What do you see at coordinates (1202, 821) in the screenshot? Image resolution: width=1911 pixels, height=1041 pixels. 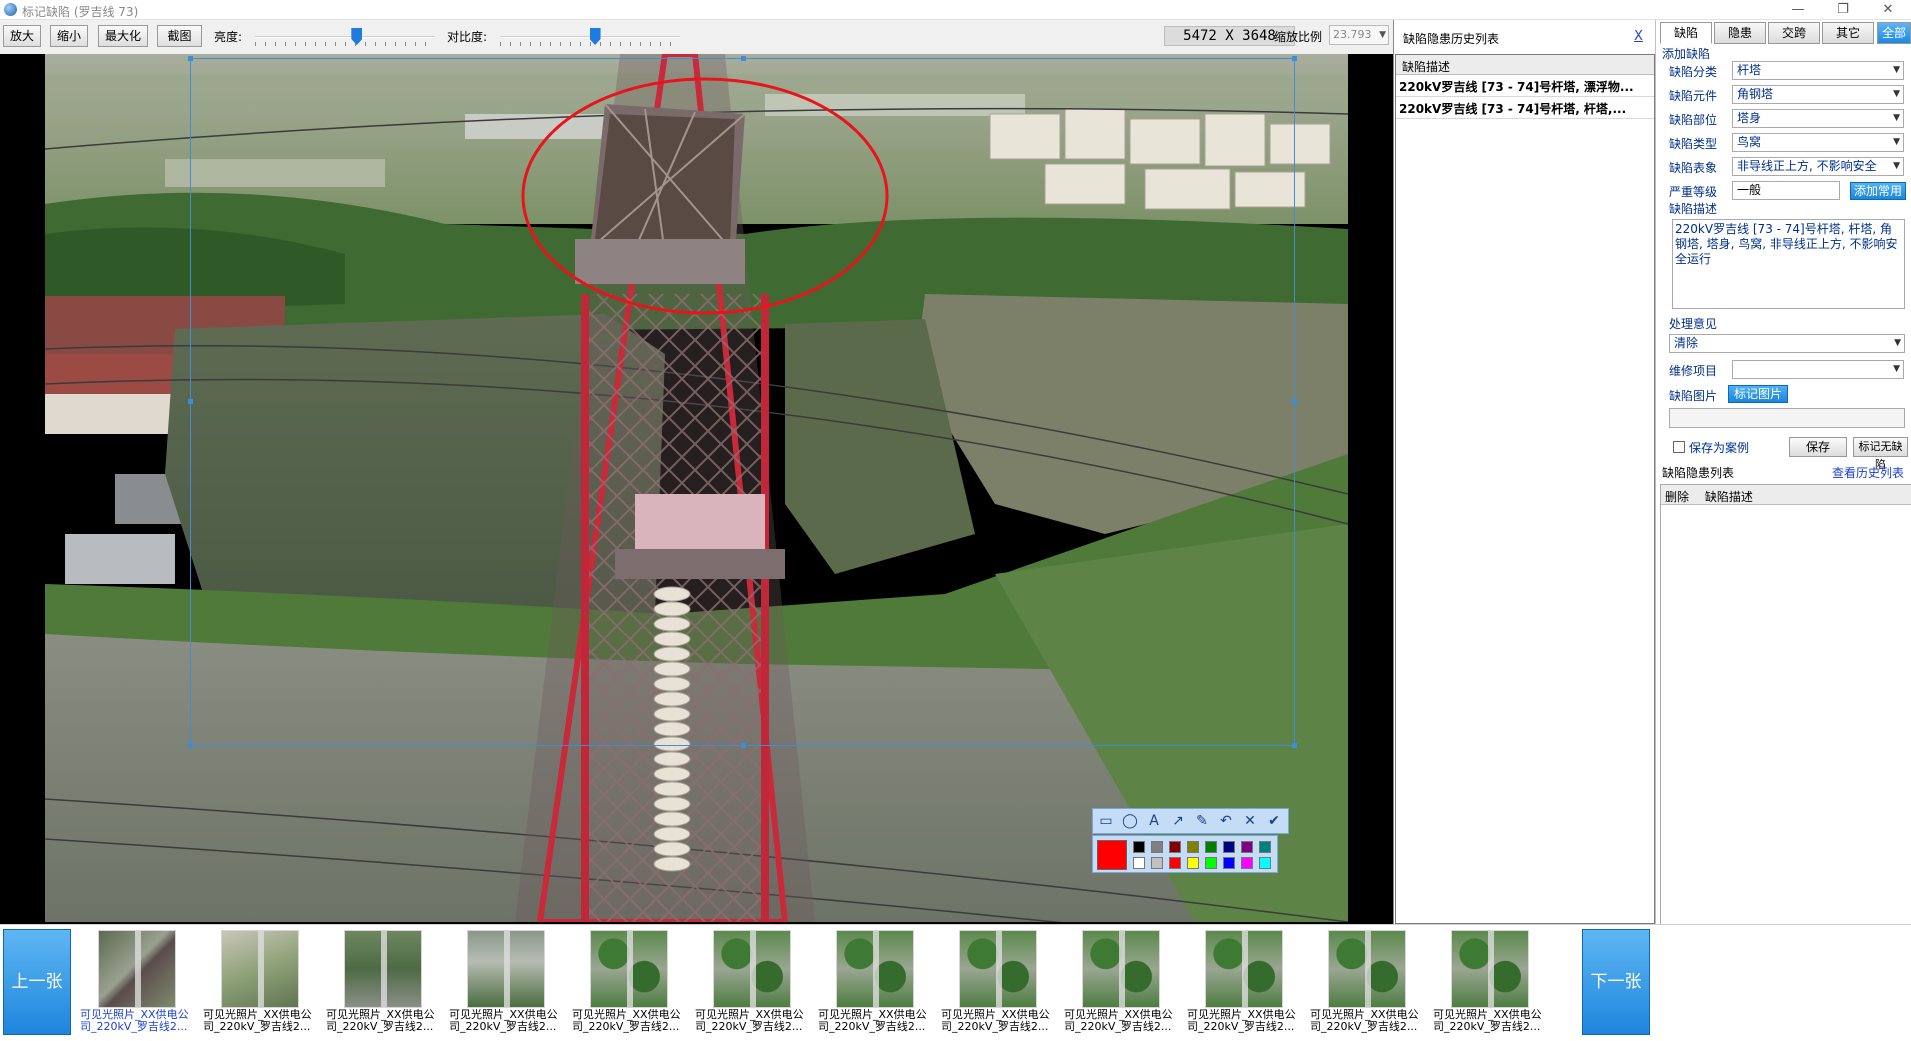 I see `pen-icon: ✎` at bounding box center [1202, 821].